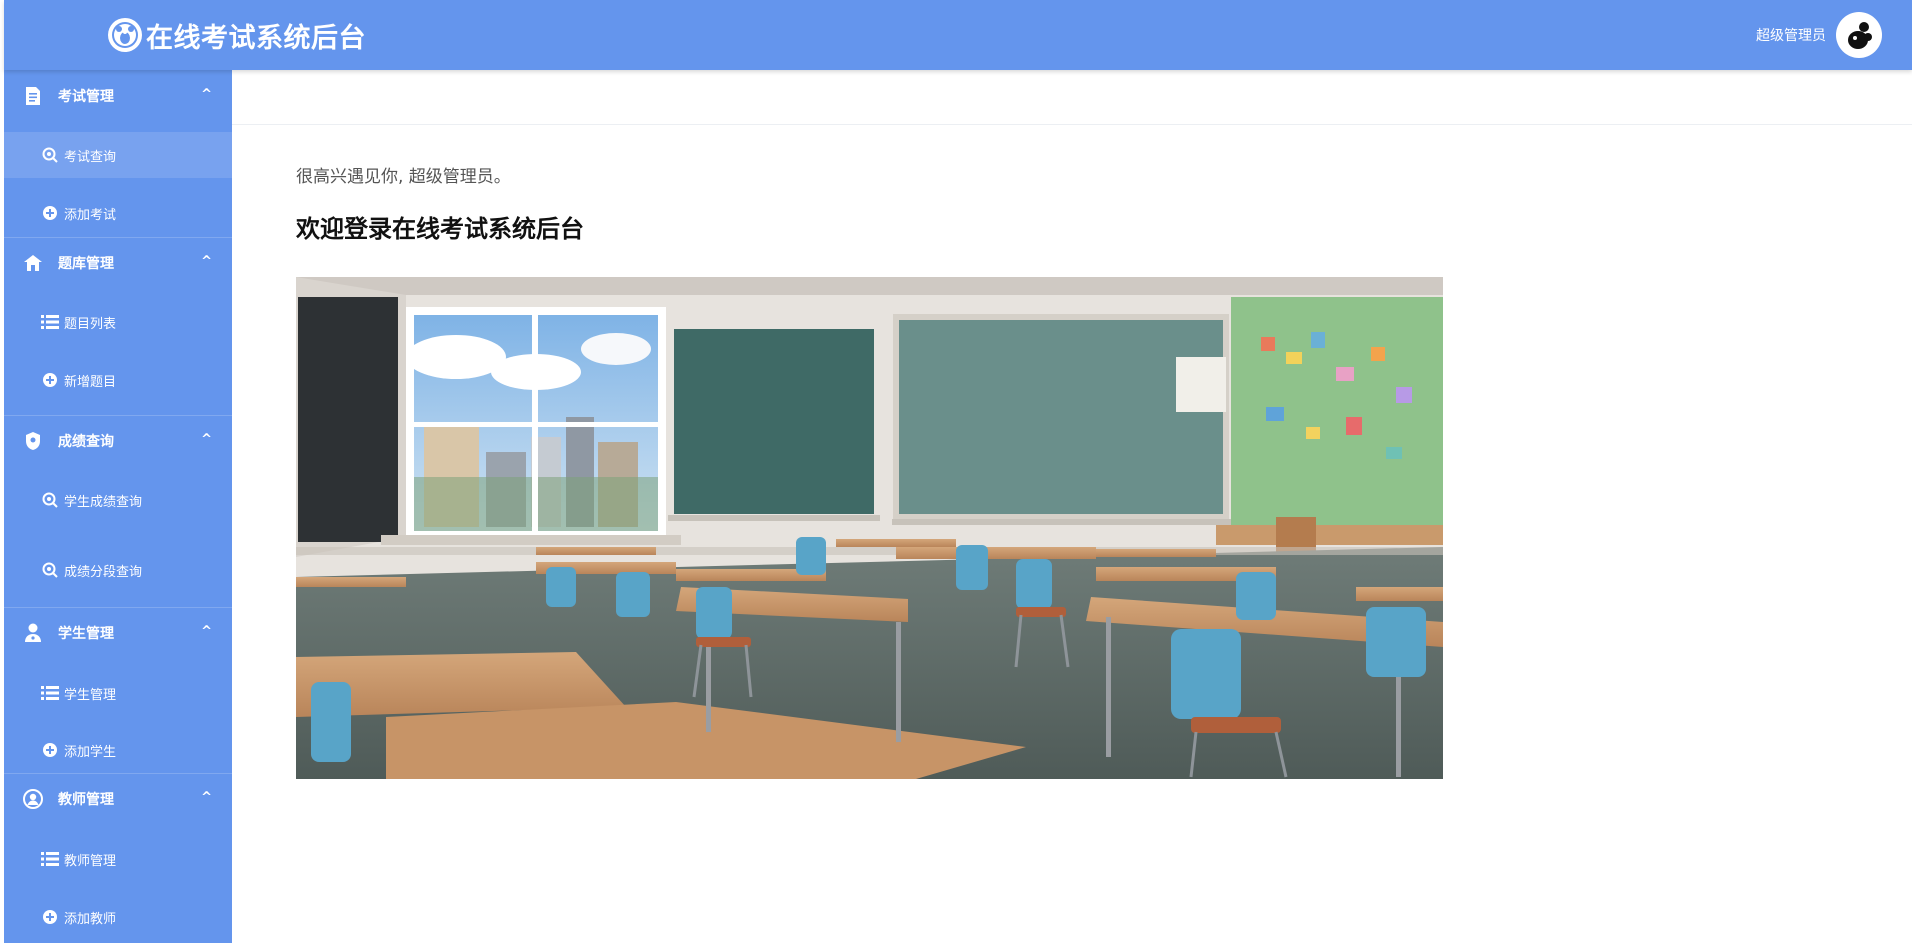 Image resolution: width=1912 pixels, height=943 pixels. What do you see at coordinates (1791, 36) in the screenshot?
I see `user-name: 超级管理员` at bounding box center [1791, 36].